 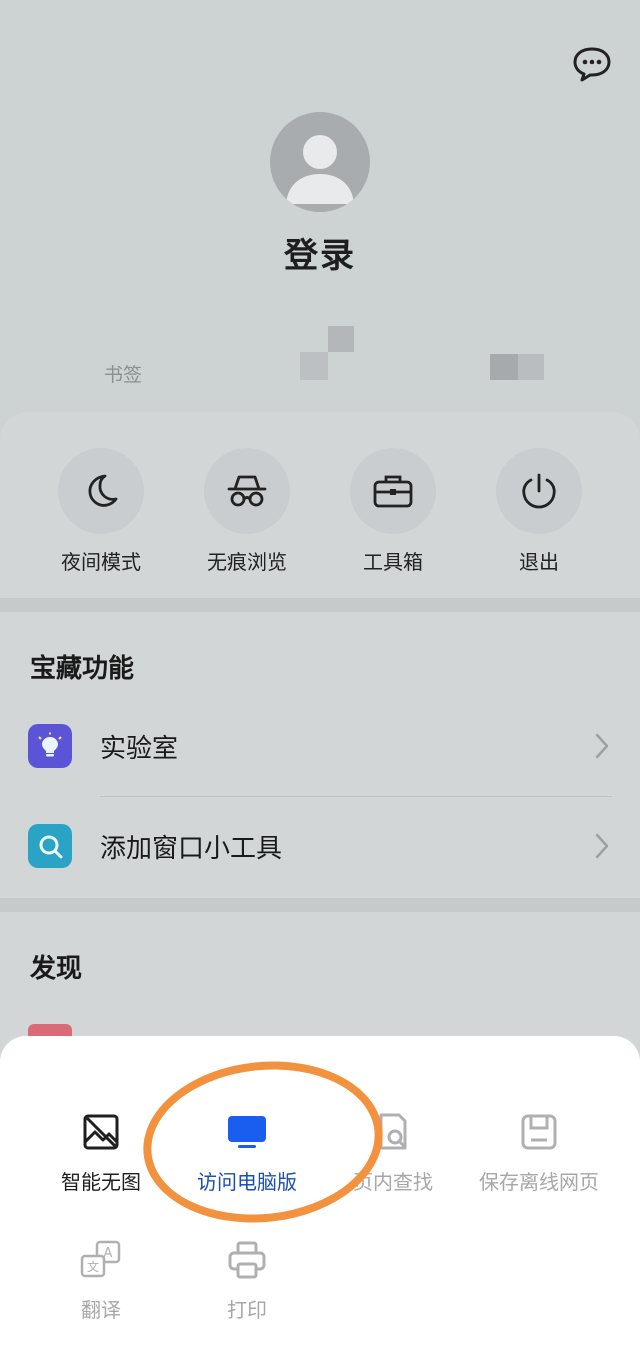 What do you see at coordinates (247, 491) in the screenshot?
I see `incognito-icon` at bounding box center [247, 491].